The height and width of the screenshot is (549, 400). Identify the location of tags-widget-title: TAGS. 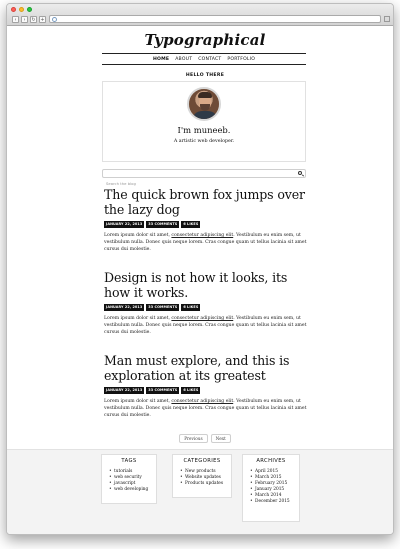
(129, 461).